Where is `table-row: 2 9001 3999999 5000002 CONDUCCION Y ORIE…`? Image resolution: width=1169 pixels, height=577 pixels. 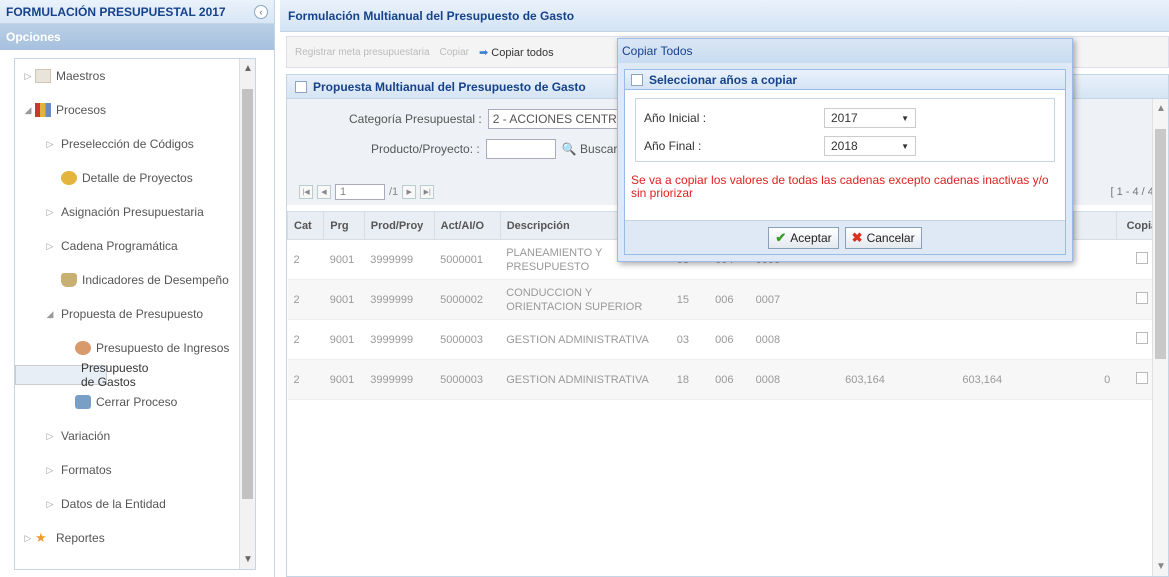
table-row: 2 9001 3999999 5000002 CONDUCCION Y ORIE… is located at coordinates (727, 299).